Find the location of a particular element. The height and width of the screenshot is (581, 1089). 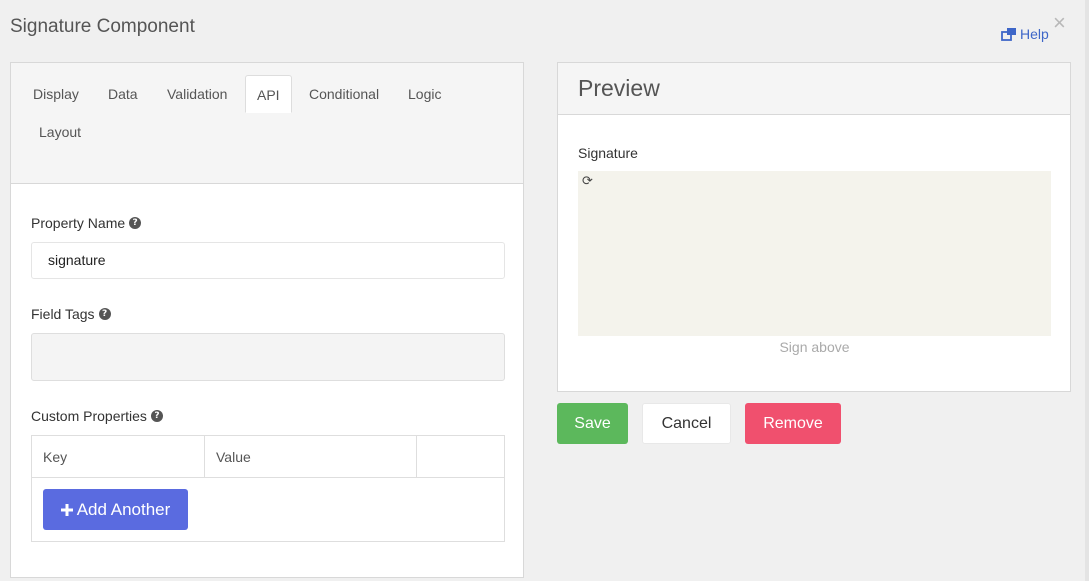

signature-label: Signature is located at coordinates (608, 153).